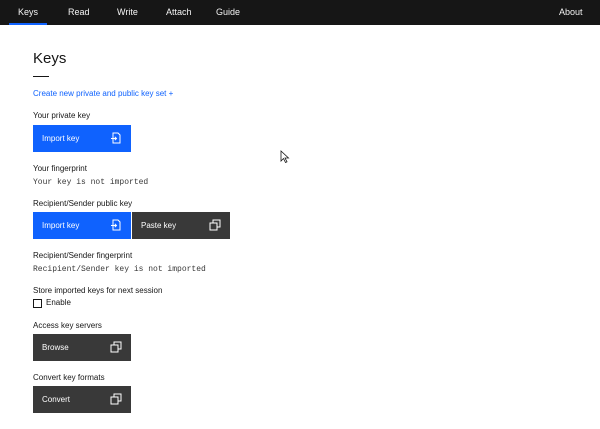  What do you see at coordinates (61, 225) in the screenshot?
I see `import-public-key-button-label: Import key` at bounding box center [61, 225].